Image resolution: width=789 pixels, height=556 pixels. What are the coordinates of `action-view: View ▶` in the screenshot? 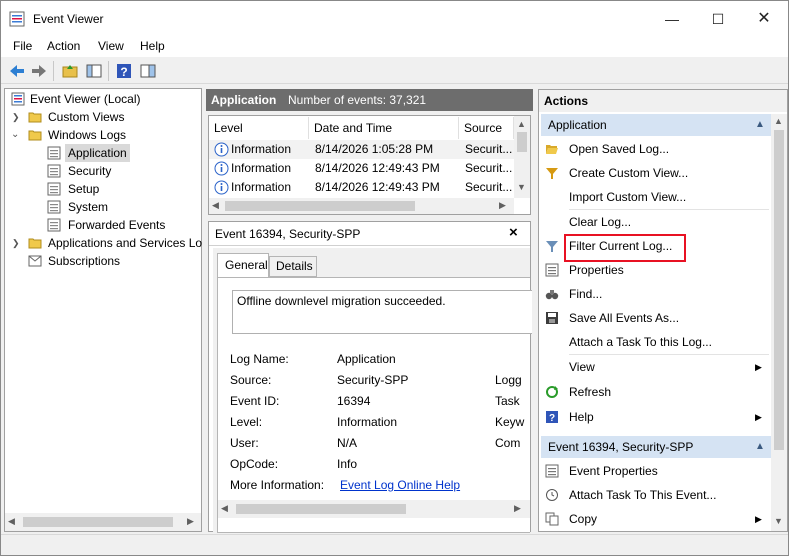 It's located at (654, 367).